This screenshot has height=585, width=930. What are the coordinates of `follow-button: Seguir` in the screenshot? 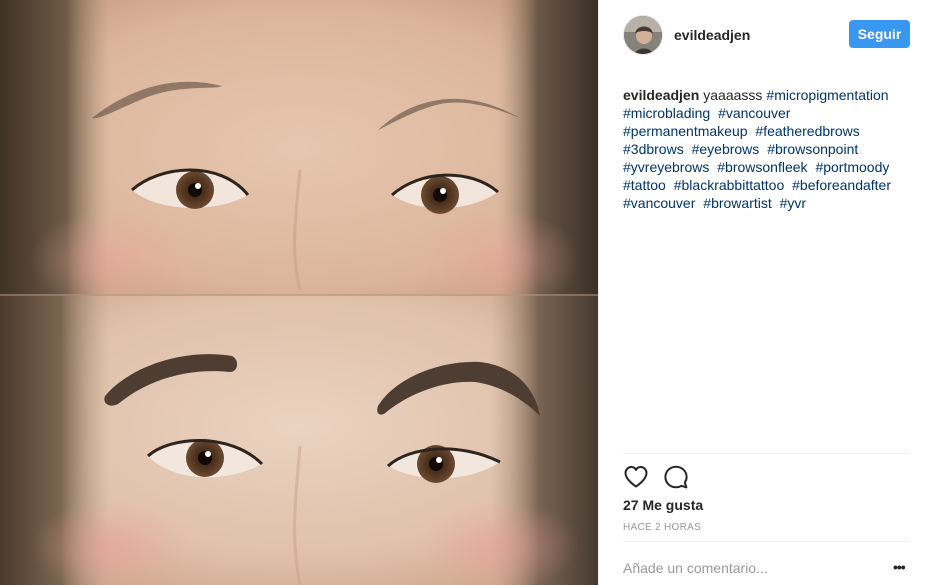 It's located at (879, 34).